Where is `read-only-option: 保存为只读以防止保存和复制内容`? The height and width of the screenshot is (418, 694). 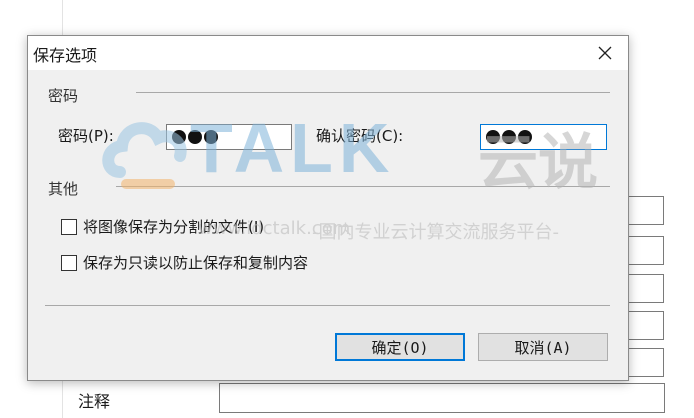 read-only-option: 保存为只读以防止保存和复制内容 is located at coordinates (184, 262).